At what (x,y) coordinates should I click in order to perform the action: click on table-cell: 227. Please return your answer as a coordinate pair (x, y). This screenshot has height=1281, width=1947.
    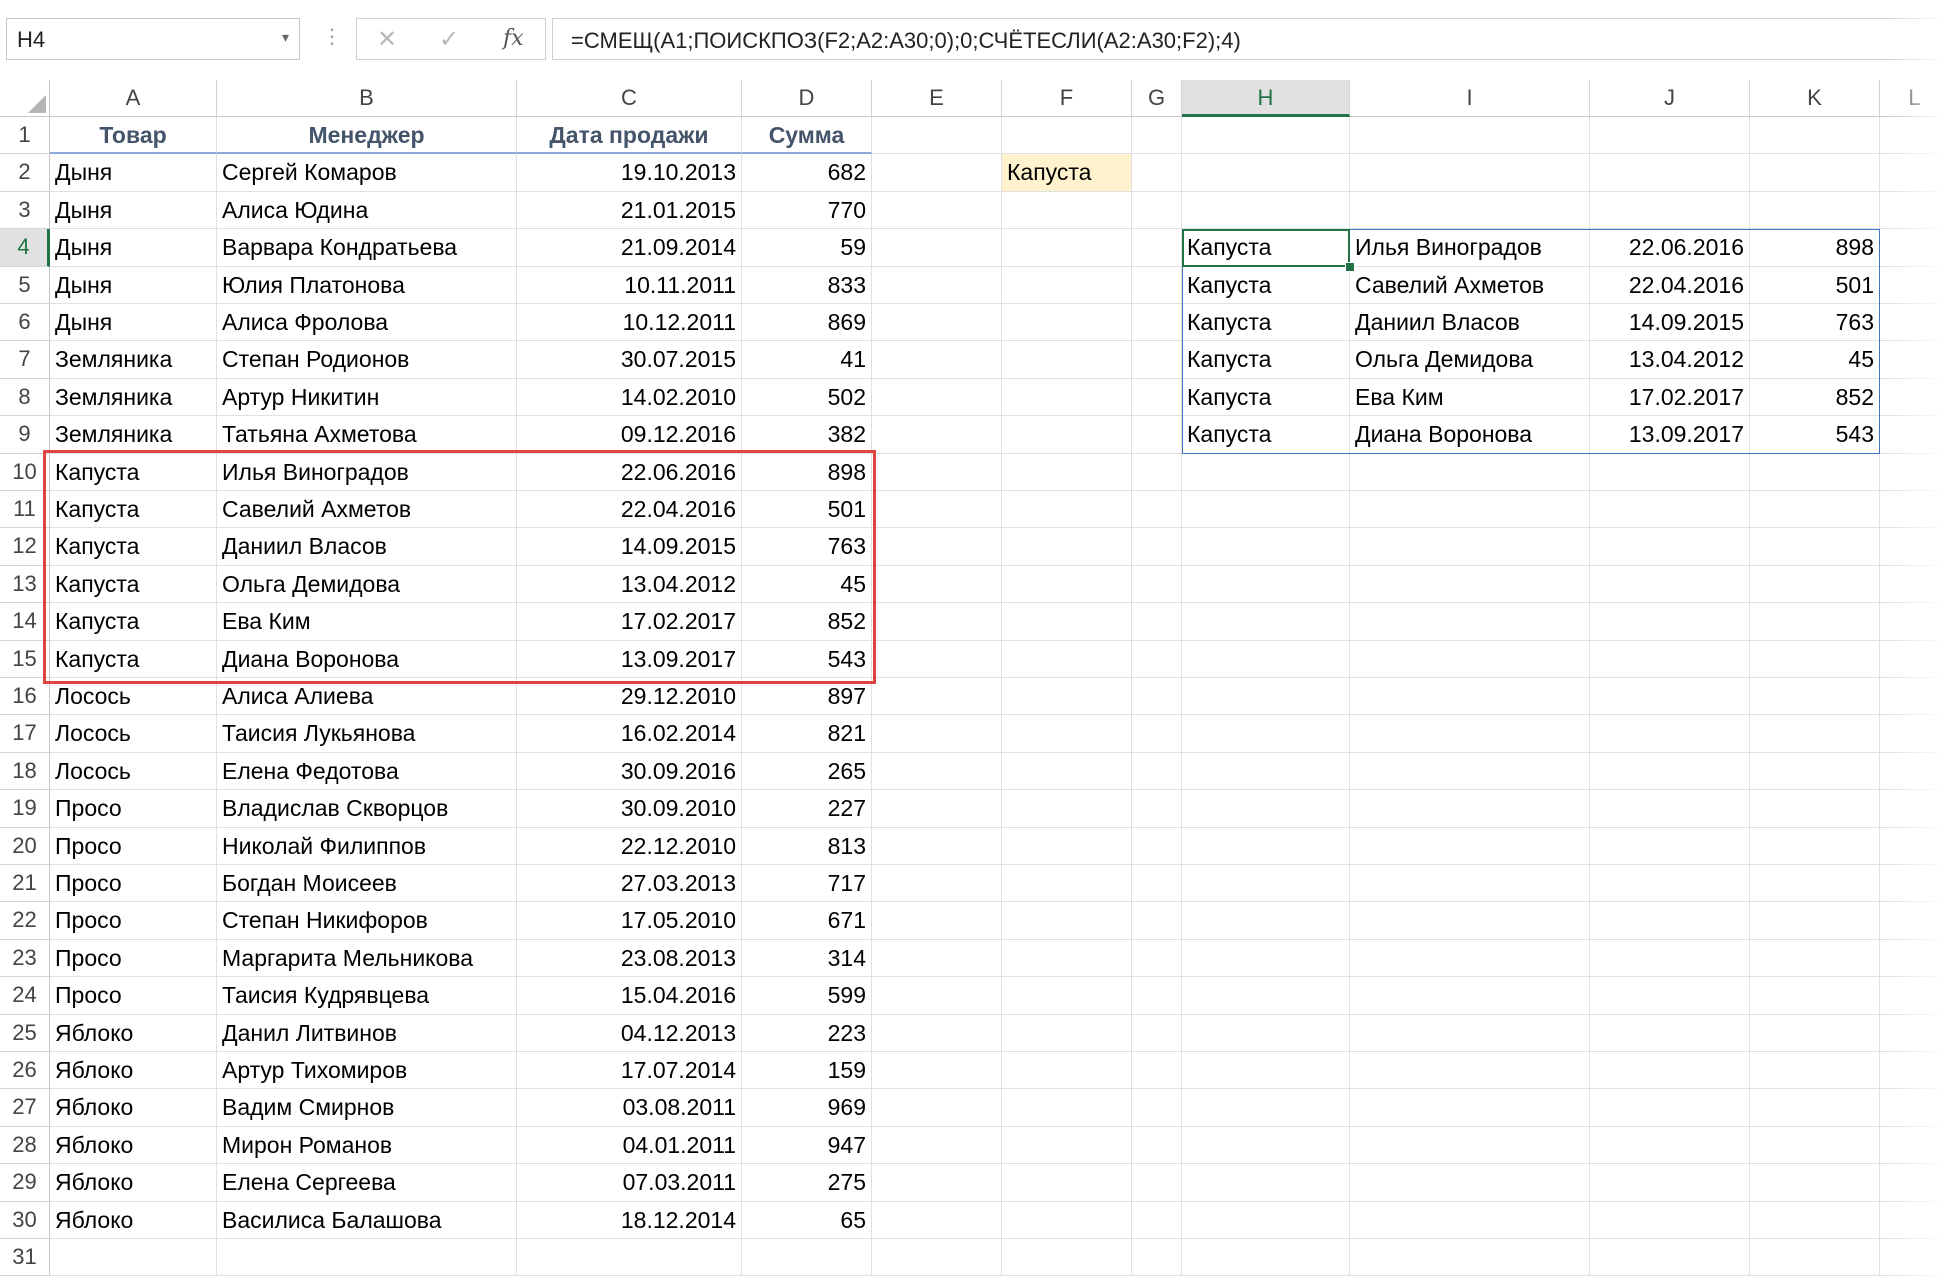
    Looking at the image, I should click on (807, 809).